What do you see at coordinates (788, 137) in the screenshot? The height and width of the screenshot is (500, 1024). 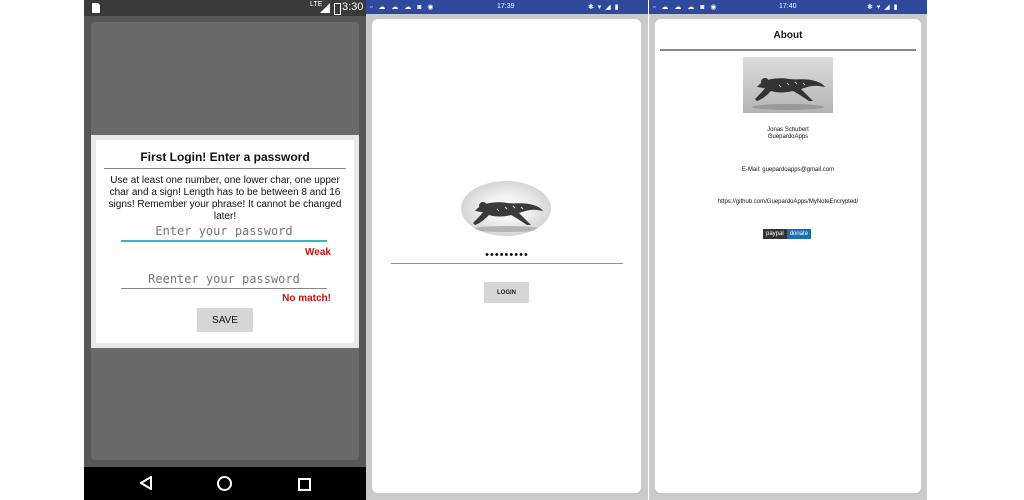 I see `company-name: GuepardoApps` at bounding box center [788, 137].